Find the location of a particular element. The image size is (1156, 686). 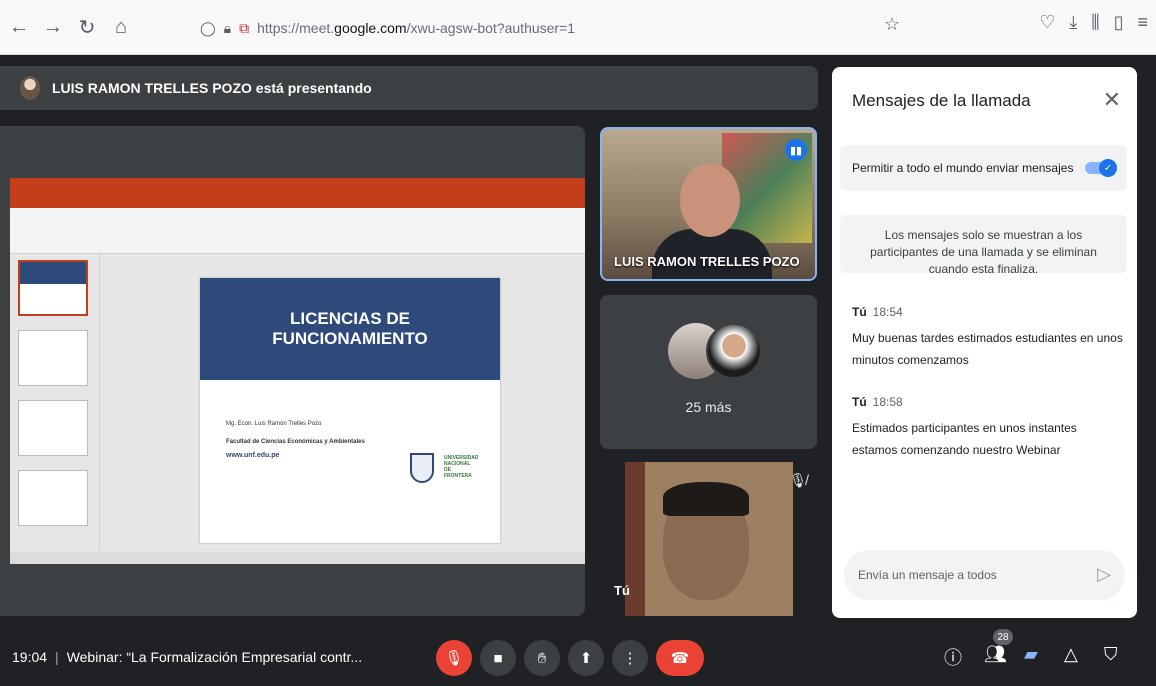

raise-hand-button: ✋︎ is located at coordinates (542, 658).